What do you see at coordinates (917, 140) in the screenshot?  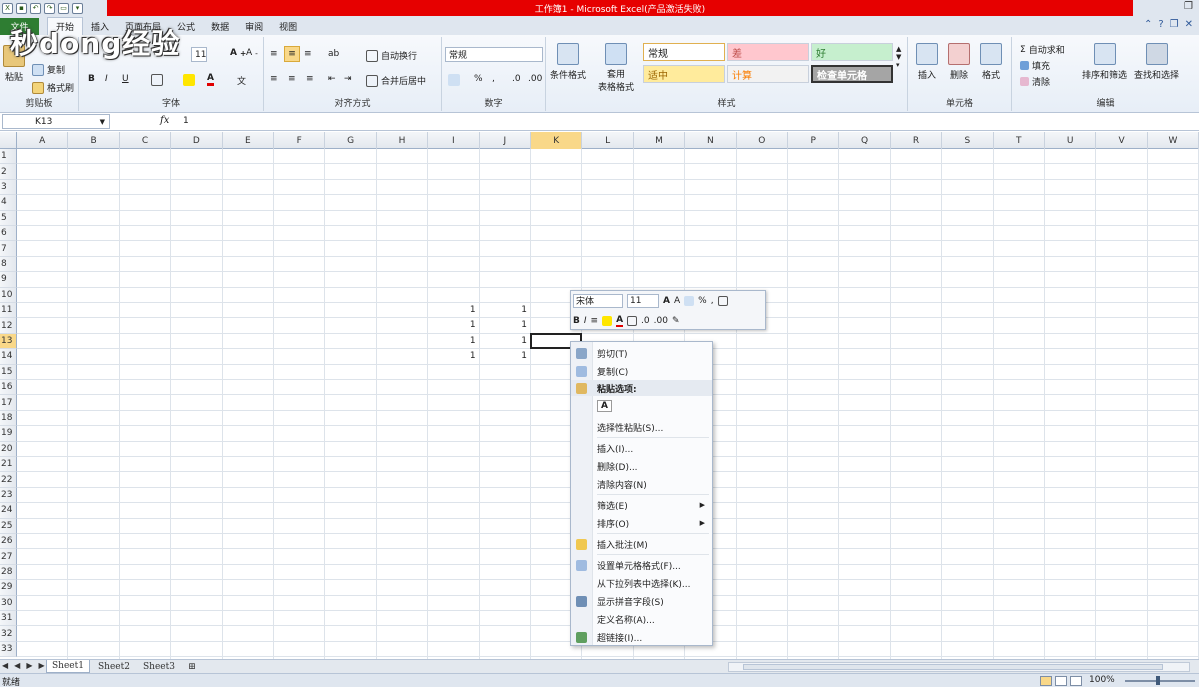 I see `column-header: R` at bounding box center [917, 140].